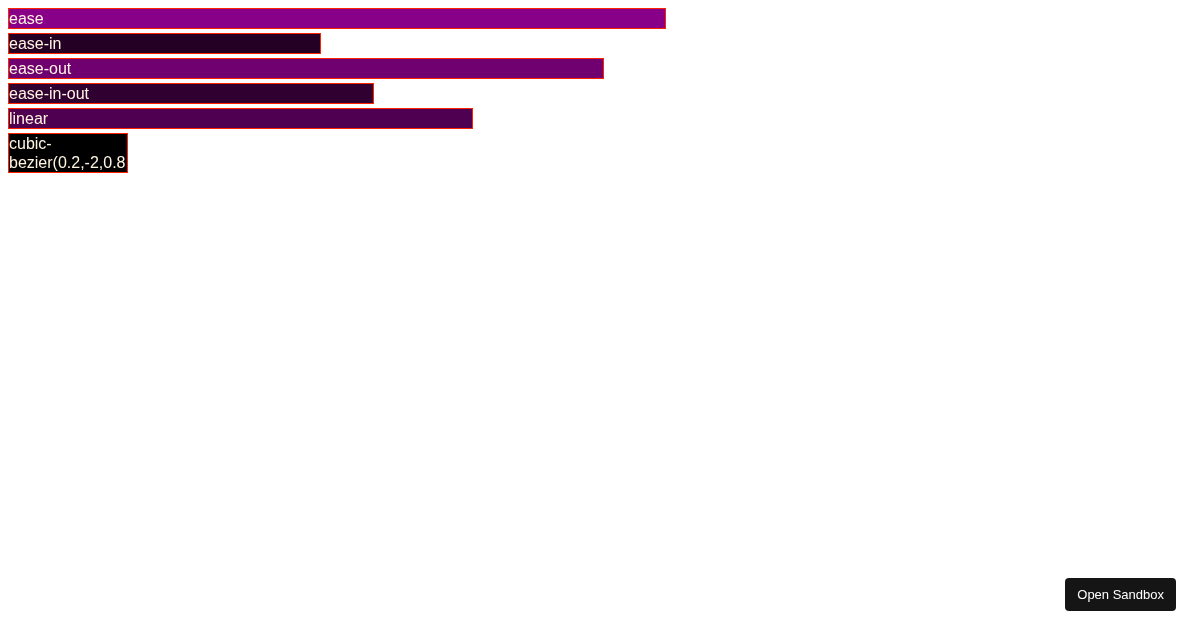 The image size is (1200, 630). What do you see at coordinates (1120, 594) in the screenshot?
I see `open-sandbox-button: Open Sandbox` at bounding box center [1120, 594].